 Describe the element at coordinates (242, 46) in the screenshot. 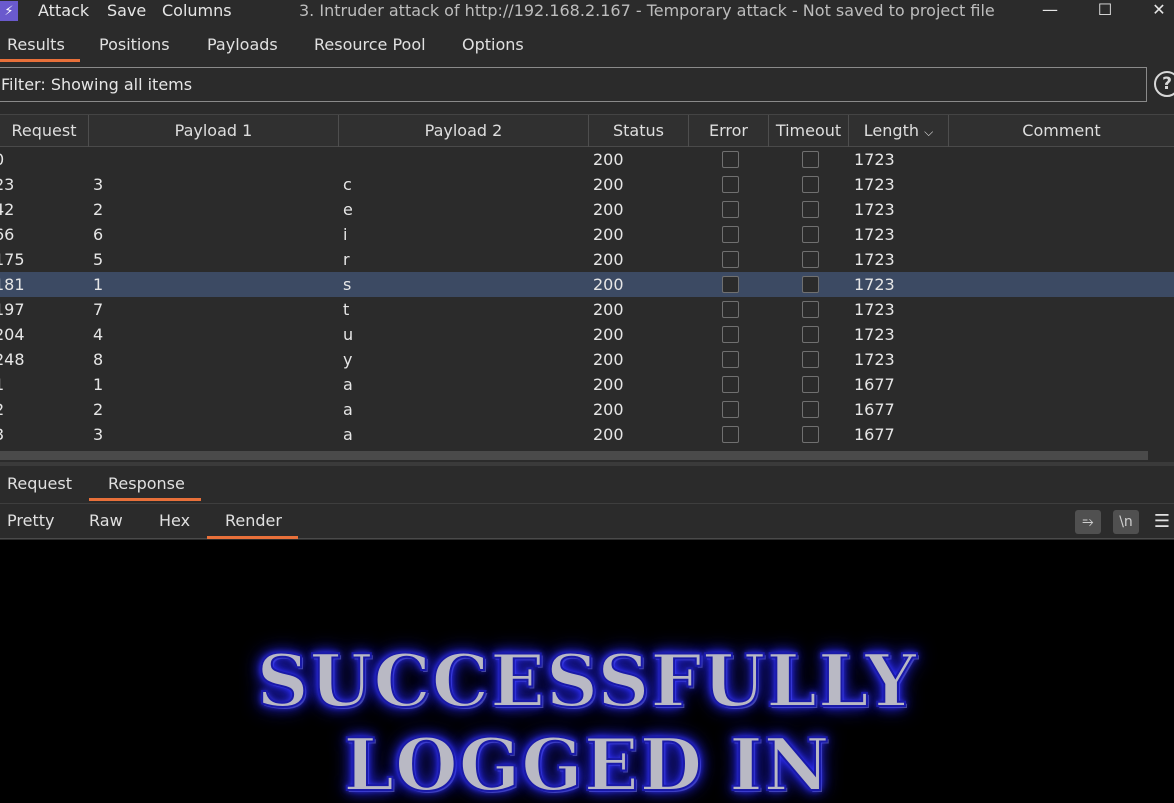

I see `tab-payloads: Payloads` at that location.